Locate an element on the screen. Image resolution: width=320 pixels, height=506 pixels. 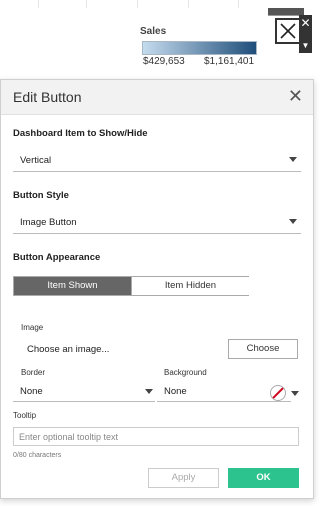
border-label: Border is located at coordinates (33, 372).